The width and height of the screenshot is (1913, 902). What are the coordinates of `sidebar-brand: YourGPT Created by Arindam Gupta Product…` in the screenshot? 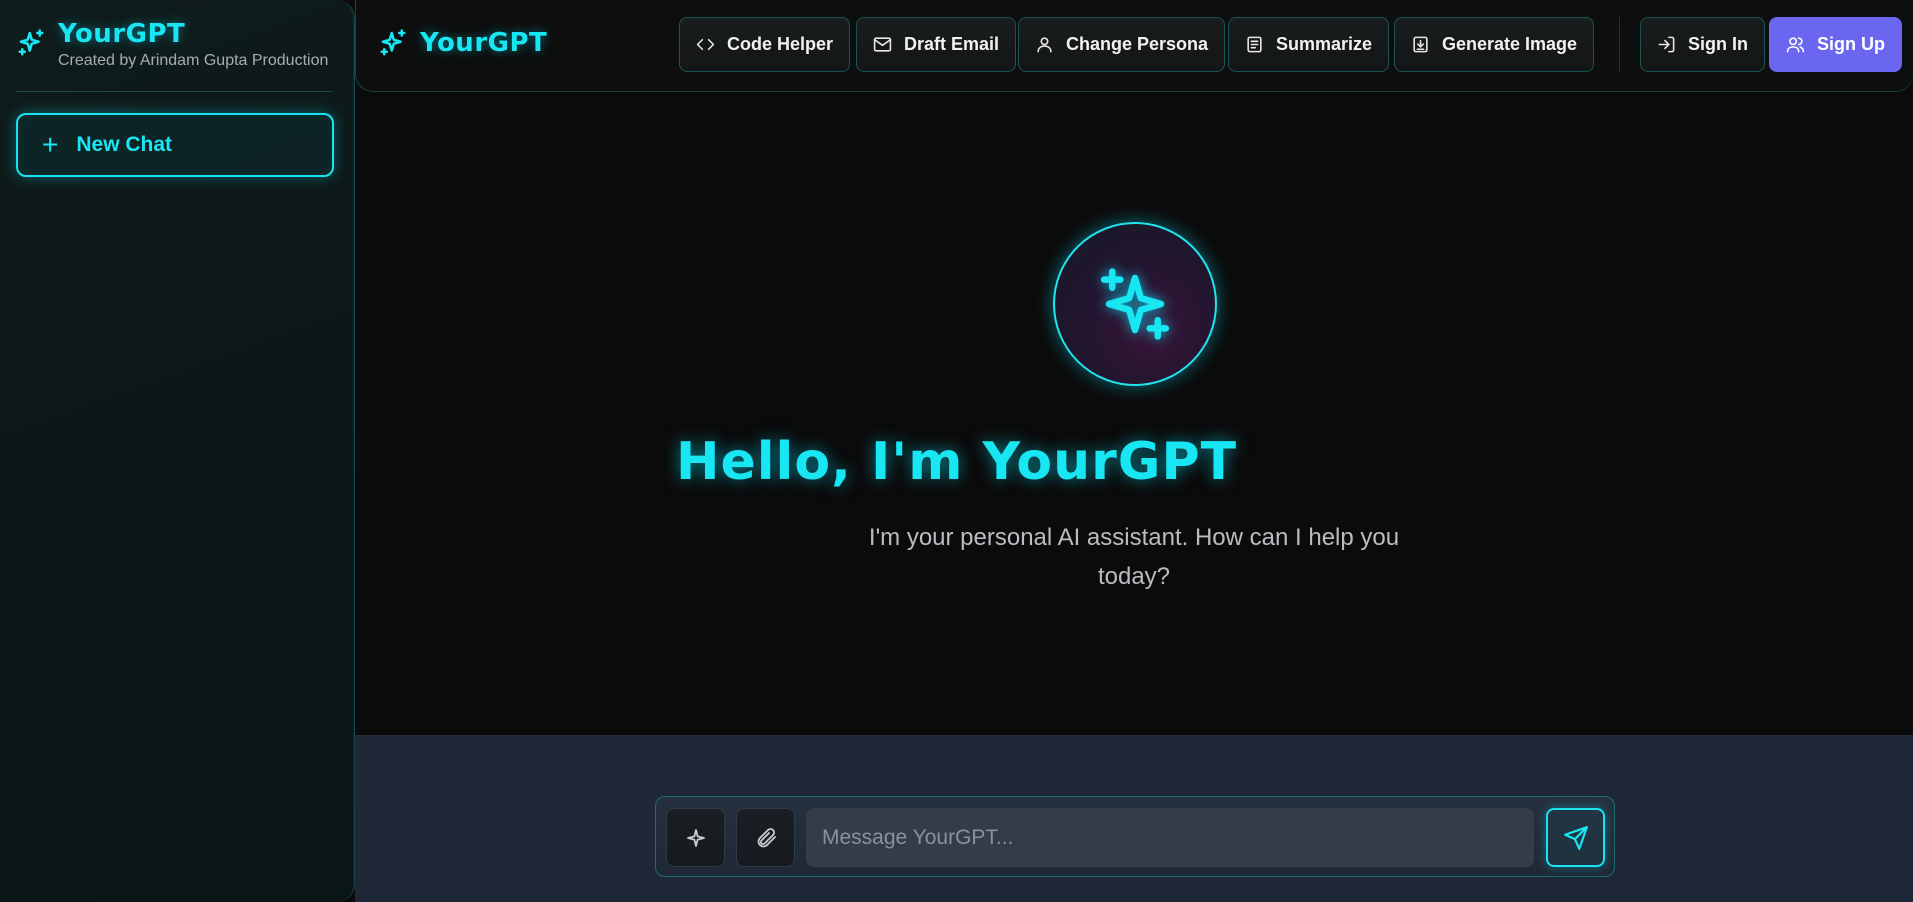 It's located at (172, 44).